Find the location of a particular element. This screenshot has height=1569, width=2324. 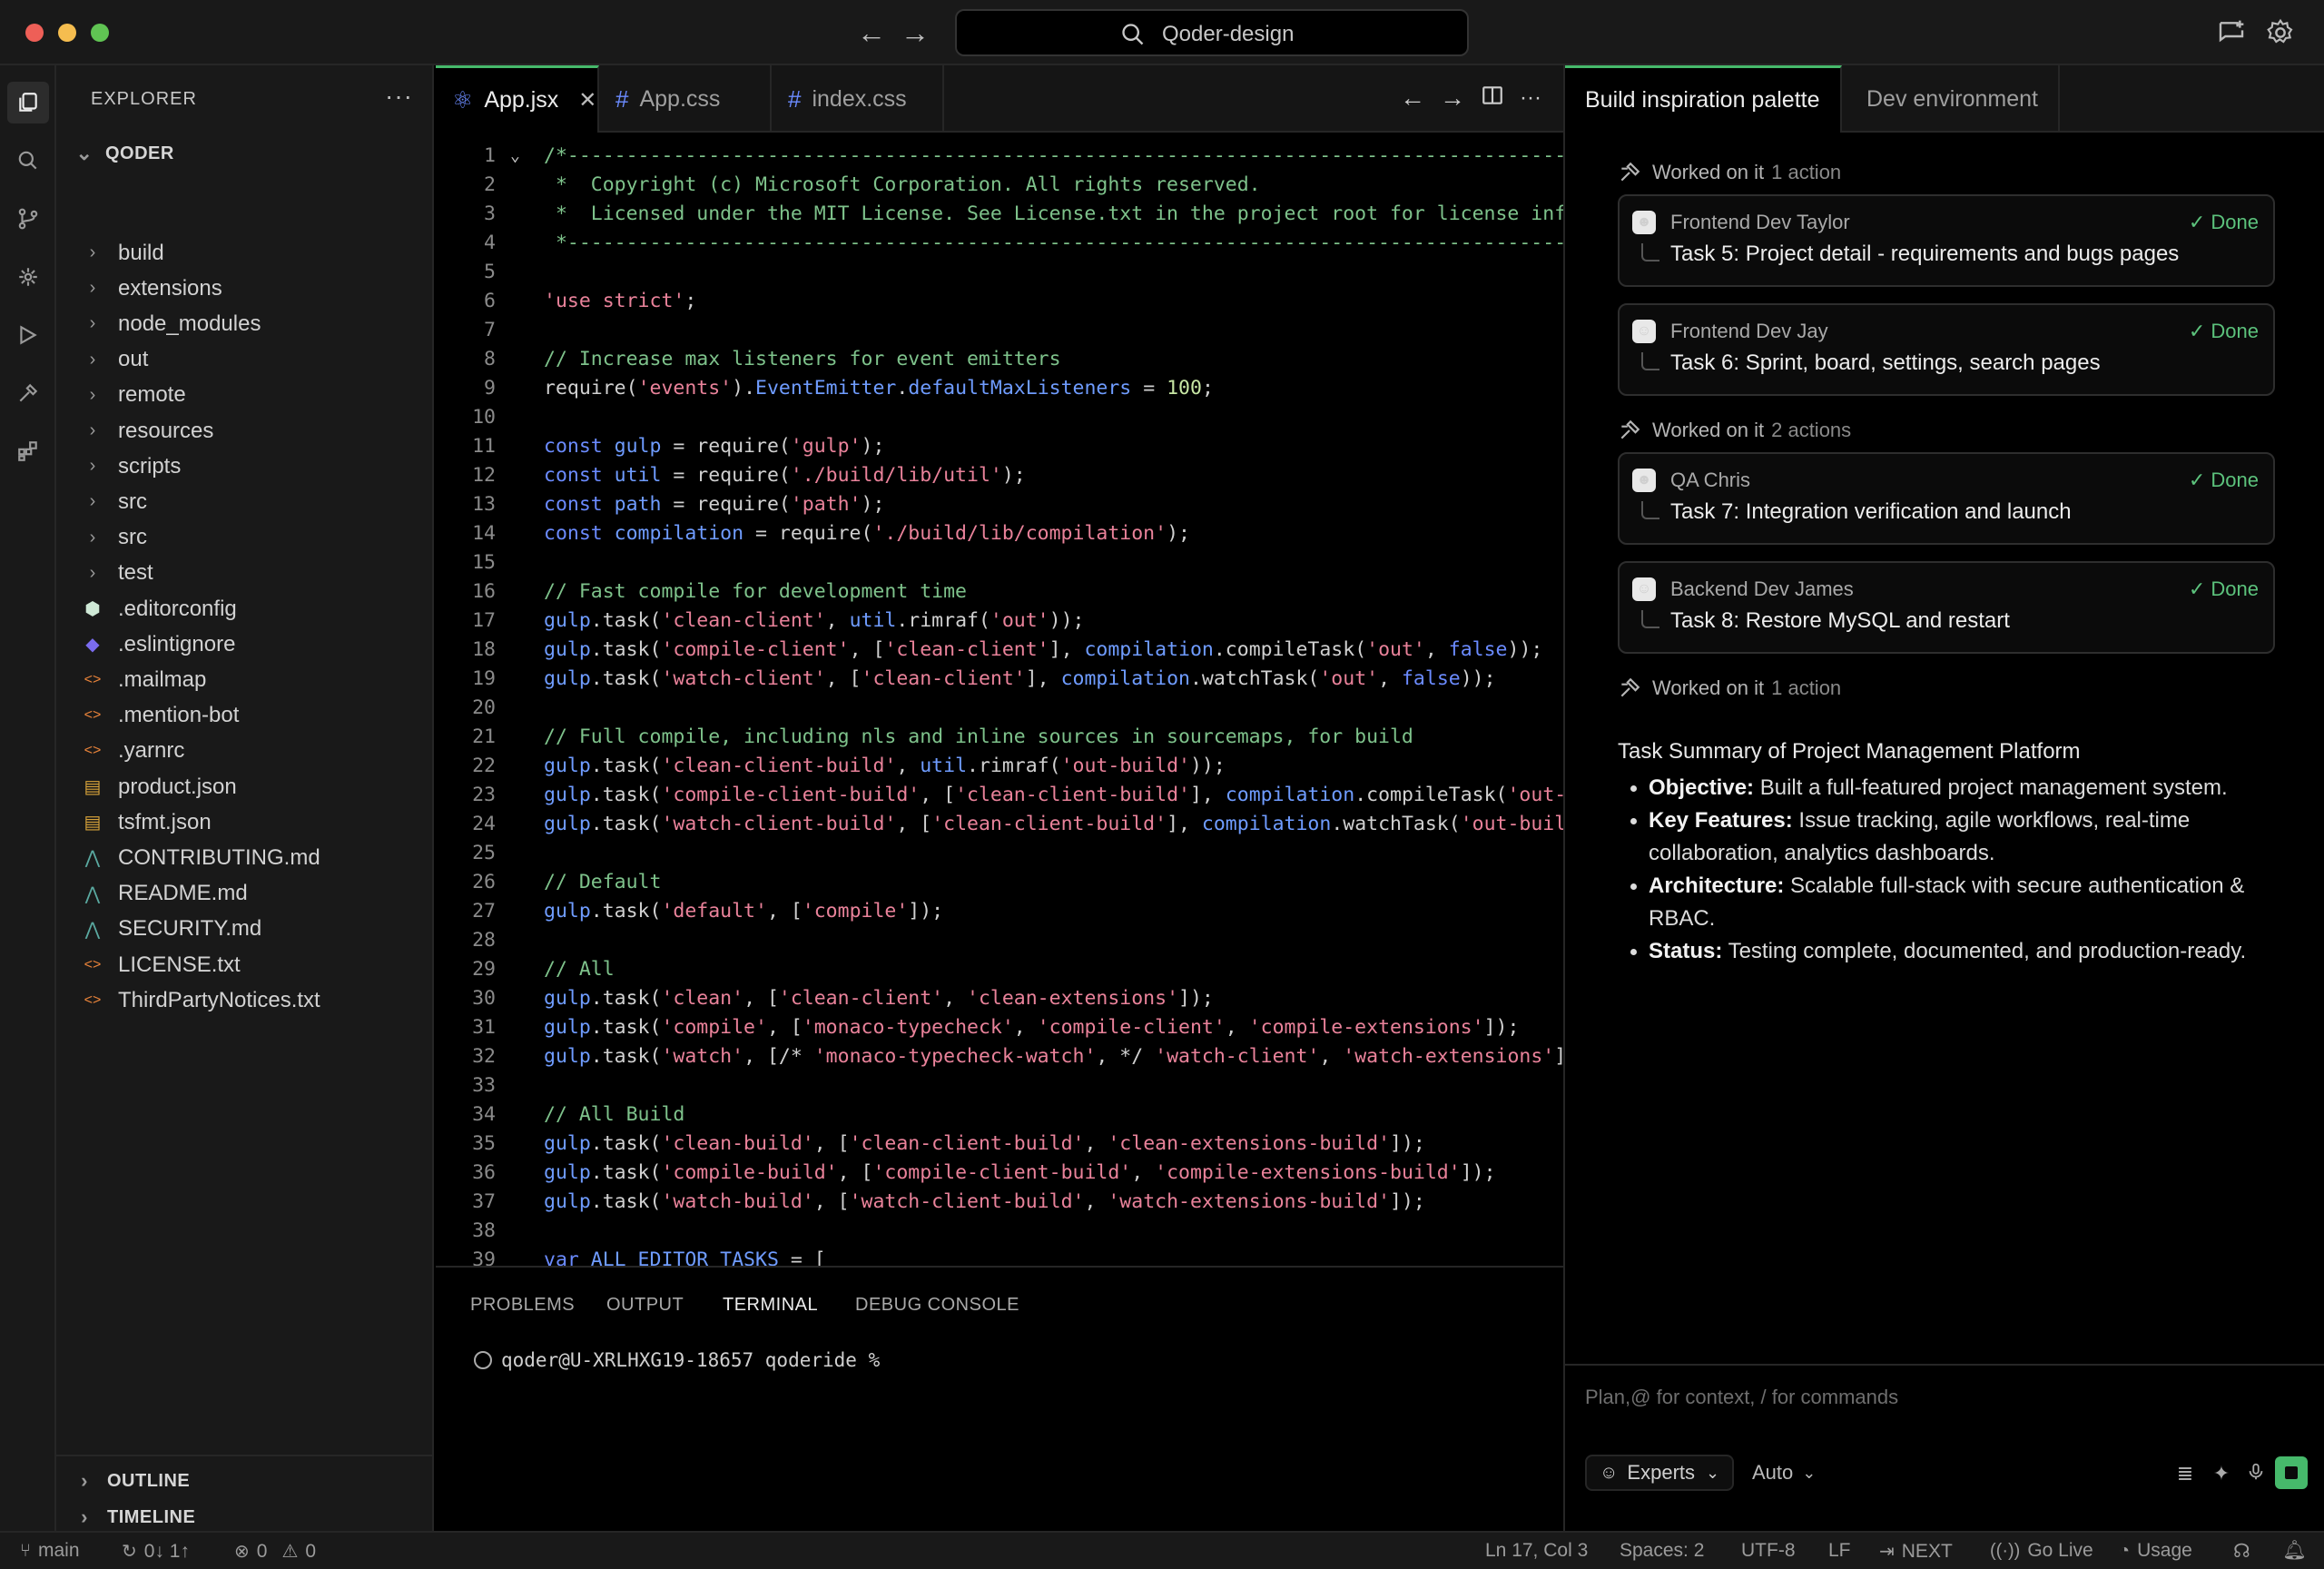

split-editor-icon is located at coordinates (1492, 99).